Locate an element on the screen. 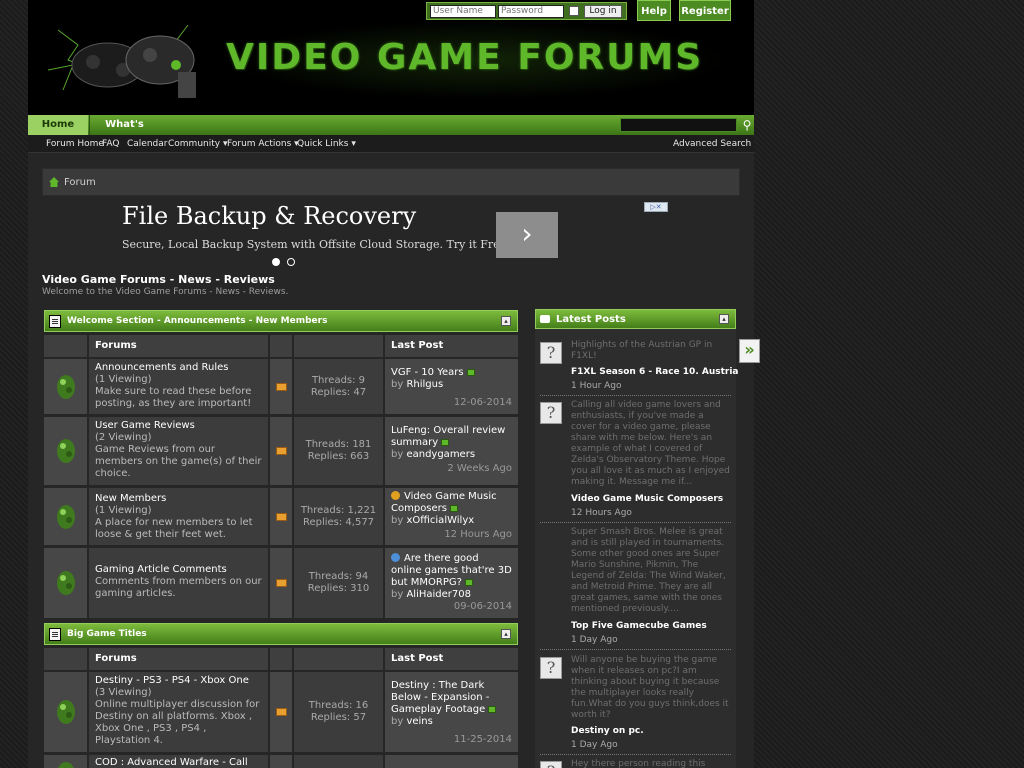 The image size is (1024, 768). last-post-user-link: veins is located at coordinates (419, 721).